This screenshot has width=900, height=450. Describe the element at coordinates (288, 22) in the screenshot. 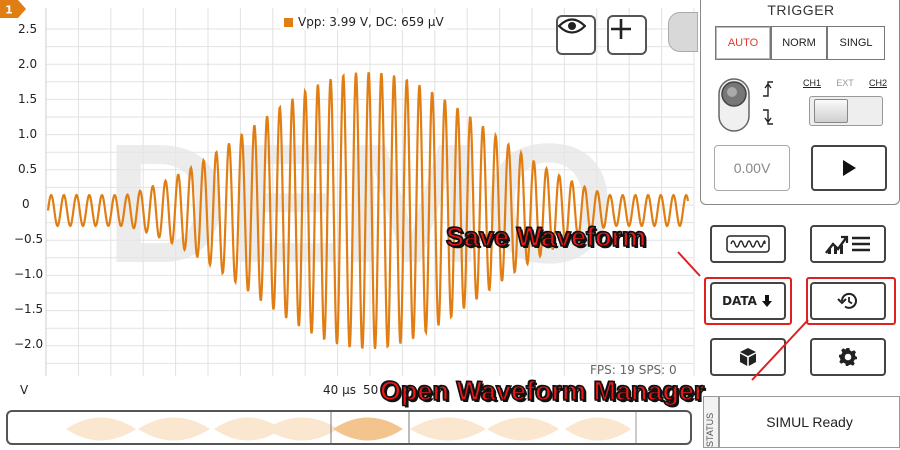

I see `channel-color-swatch` at that location.